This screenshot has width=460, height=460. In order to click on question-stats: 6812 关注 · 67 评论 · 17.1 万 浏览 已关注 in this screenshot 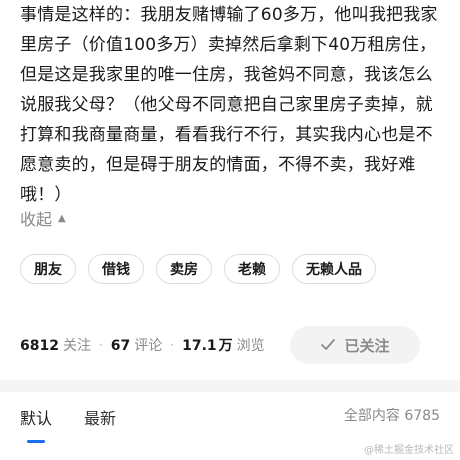, I will do `click(230, 345)`.